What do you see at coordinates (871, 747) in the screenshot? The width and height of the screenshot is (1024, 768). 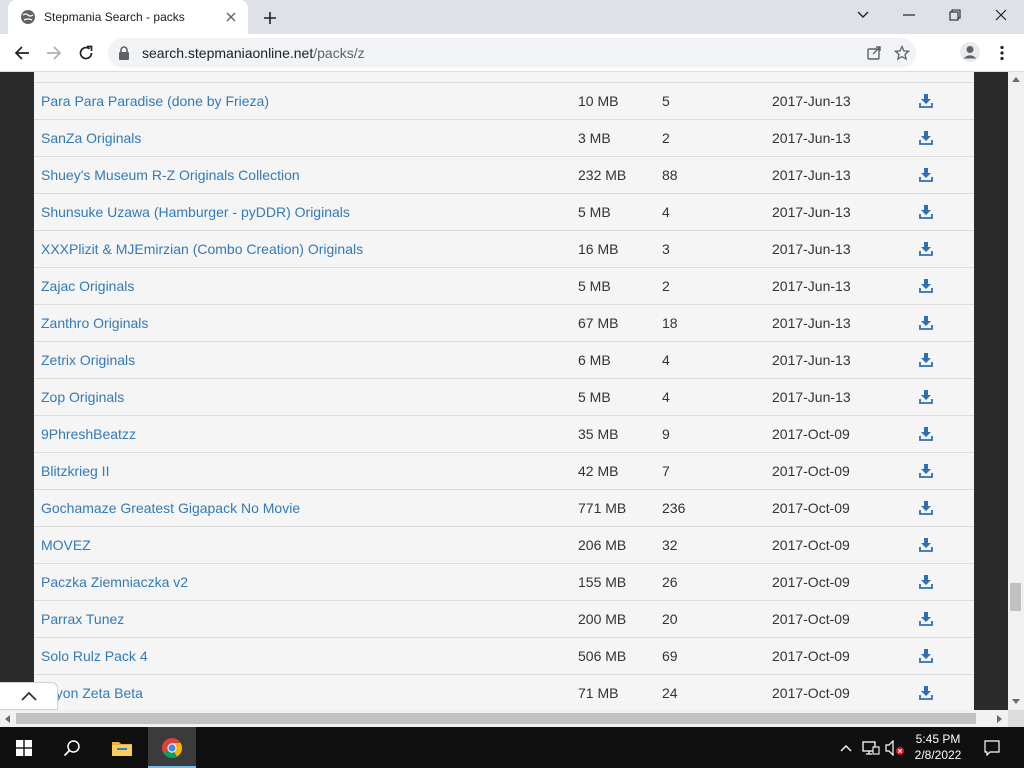 I see `network-icon` at bounding box center [871, 747].